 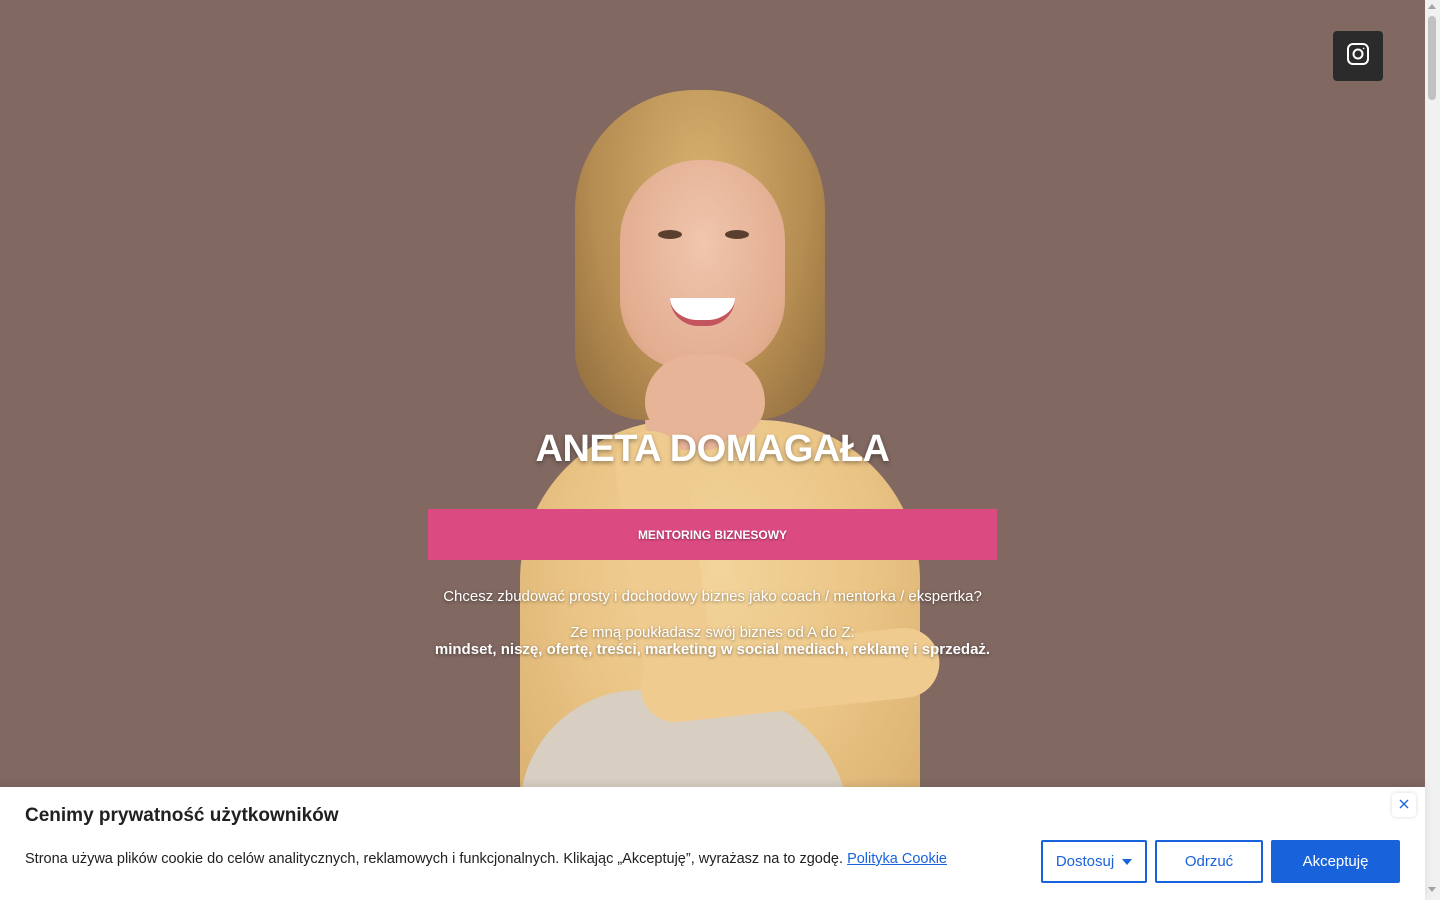 I want to click on close-icon, so click(x=1404, y=805).